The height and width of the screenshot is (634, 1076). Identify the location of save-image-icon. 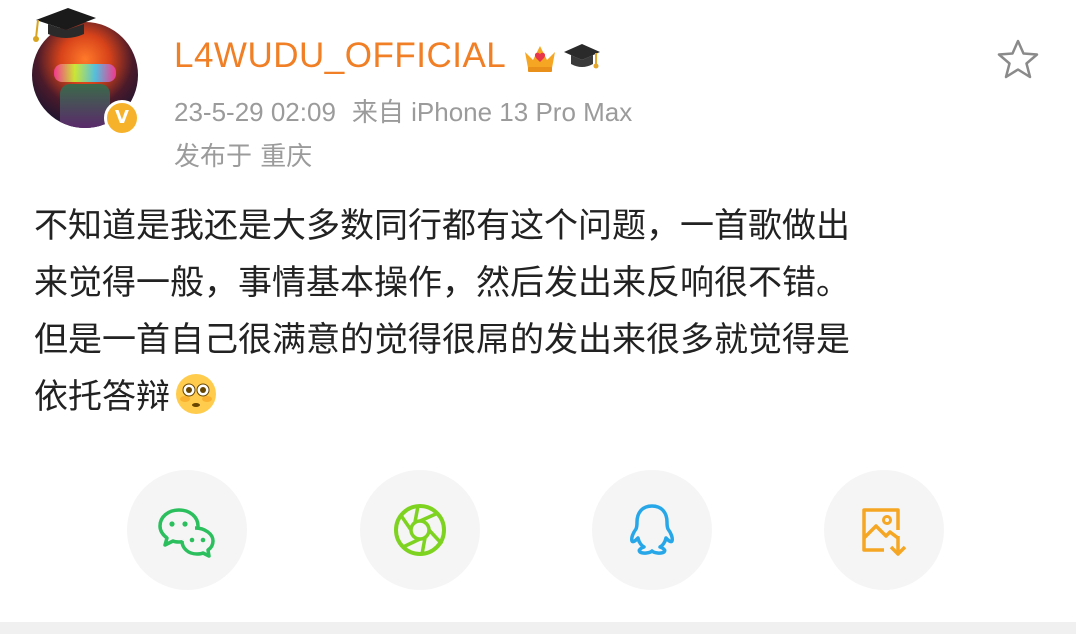
(884, 532).